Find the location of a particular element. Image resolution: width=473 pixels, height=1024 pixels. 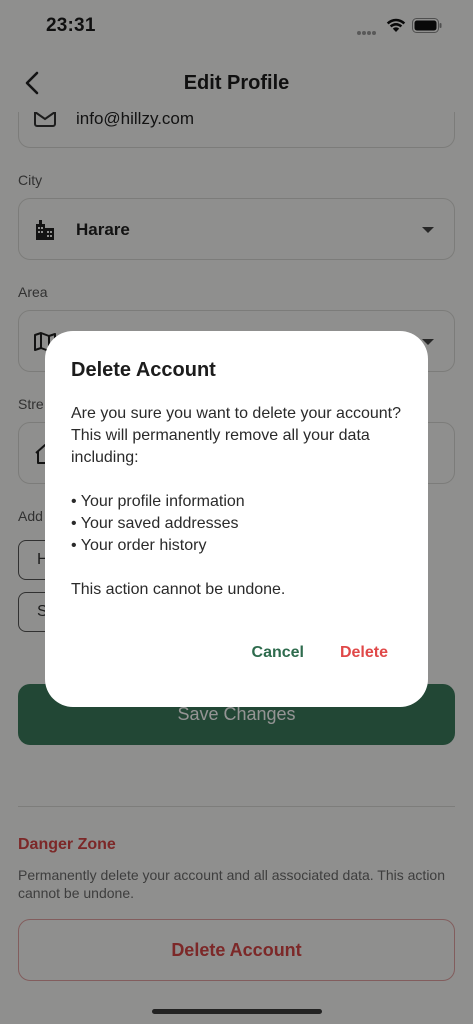

dialog-list-item: • Your saved addresses is located at coordinates (155, 523).